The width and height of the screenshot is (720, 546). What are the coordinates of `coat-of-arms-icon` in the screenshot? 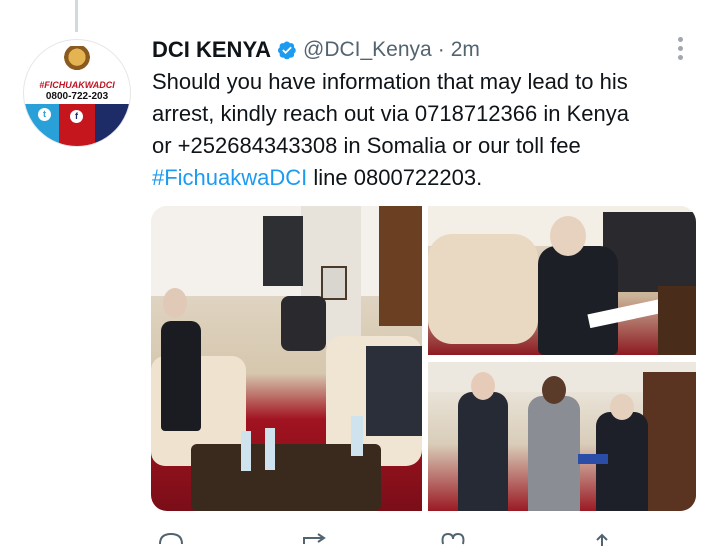 It's located at (77, 60).